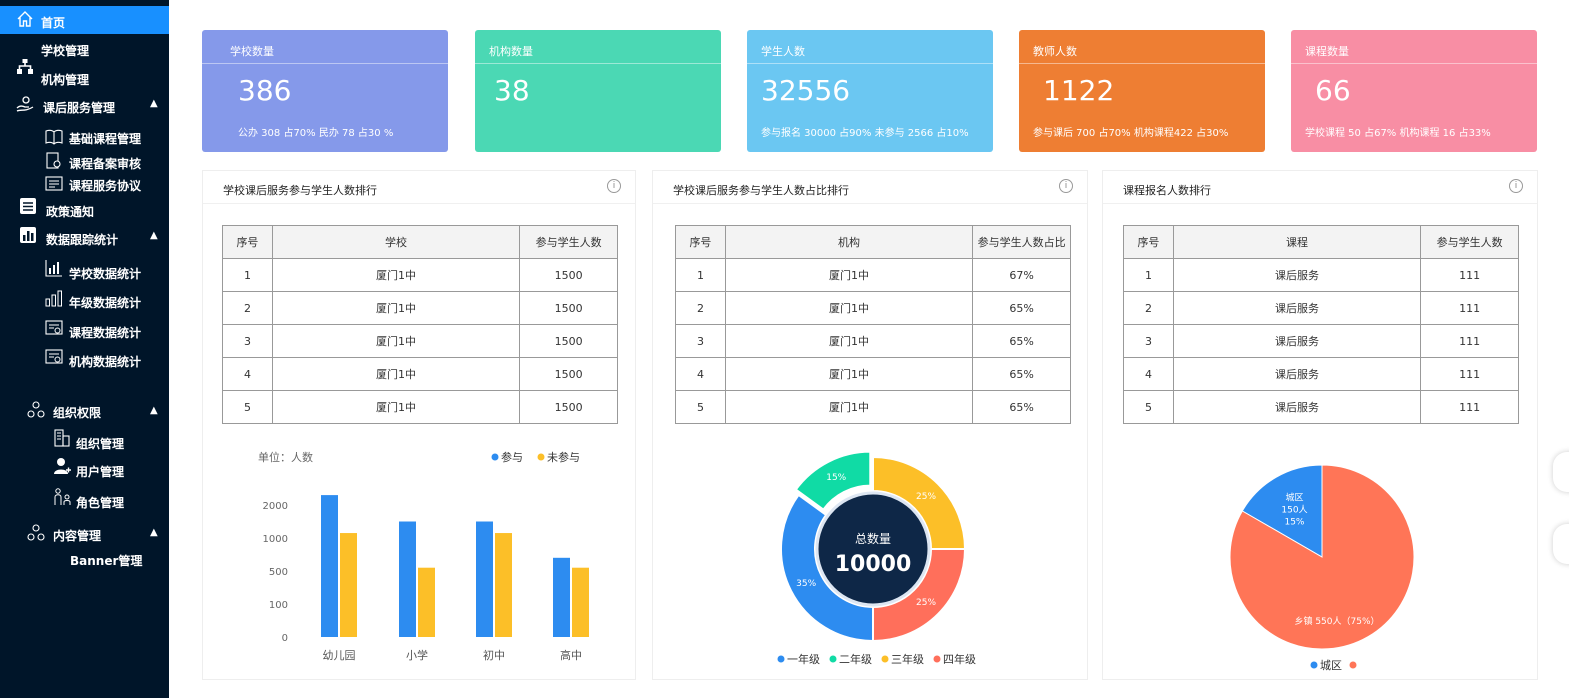 This screenshot has height=698, width=1569. Describe the element at coordinates (105, 163) in the screenshot. I see `sidebar-item-course-review: 课程备案审核` at that location.